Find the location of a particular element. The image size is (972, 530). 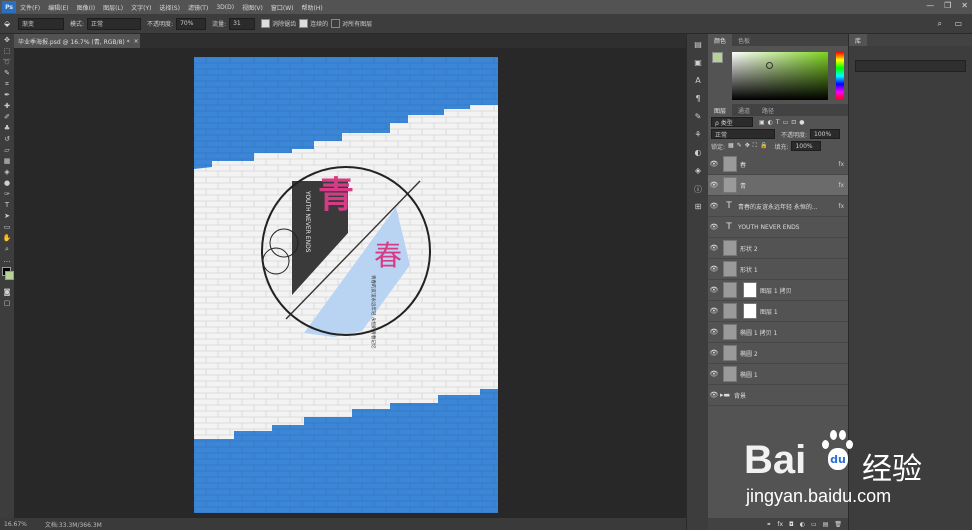

pen-tool-icon: ✑ is located at coordinates (7, 194).